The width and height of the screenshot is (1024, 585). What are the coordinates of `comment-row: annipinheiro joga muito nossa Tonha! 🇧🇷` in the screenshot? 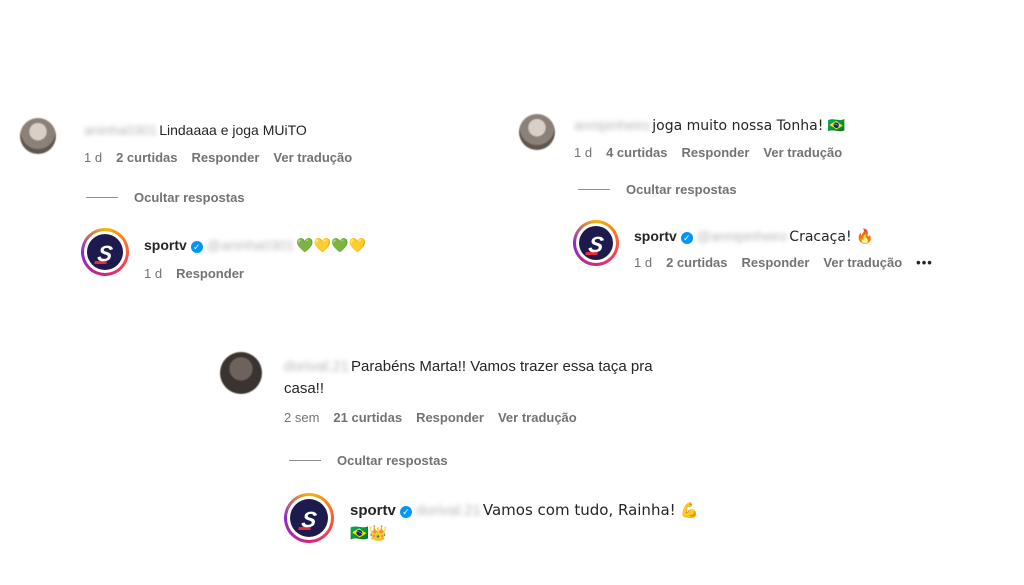 It's located at (709, 125).